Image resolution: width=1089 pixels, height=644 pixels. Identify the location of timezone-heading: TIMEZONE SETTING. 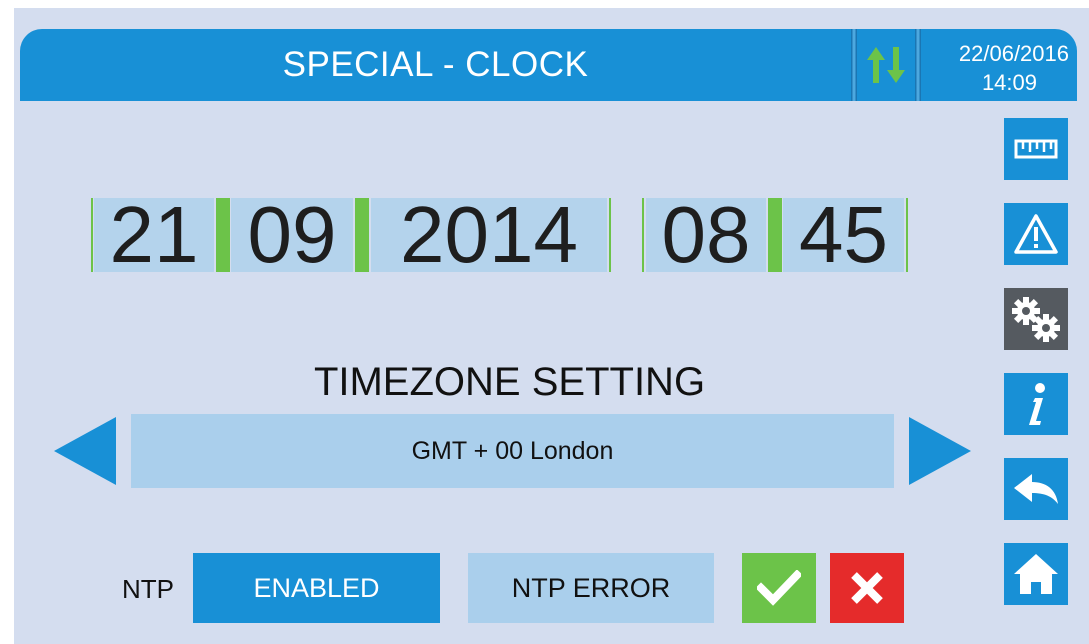
(509, 382).